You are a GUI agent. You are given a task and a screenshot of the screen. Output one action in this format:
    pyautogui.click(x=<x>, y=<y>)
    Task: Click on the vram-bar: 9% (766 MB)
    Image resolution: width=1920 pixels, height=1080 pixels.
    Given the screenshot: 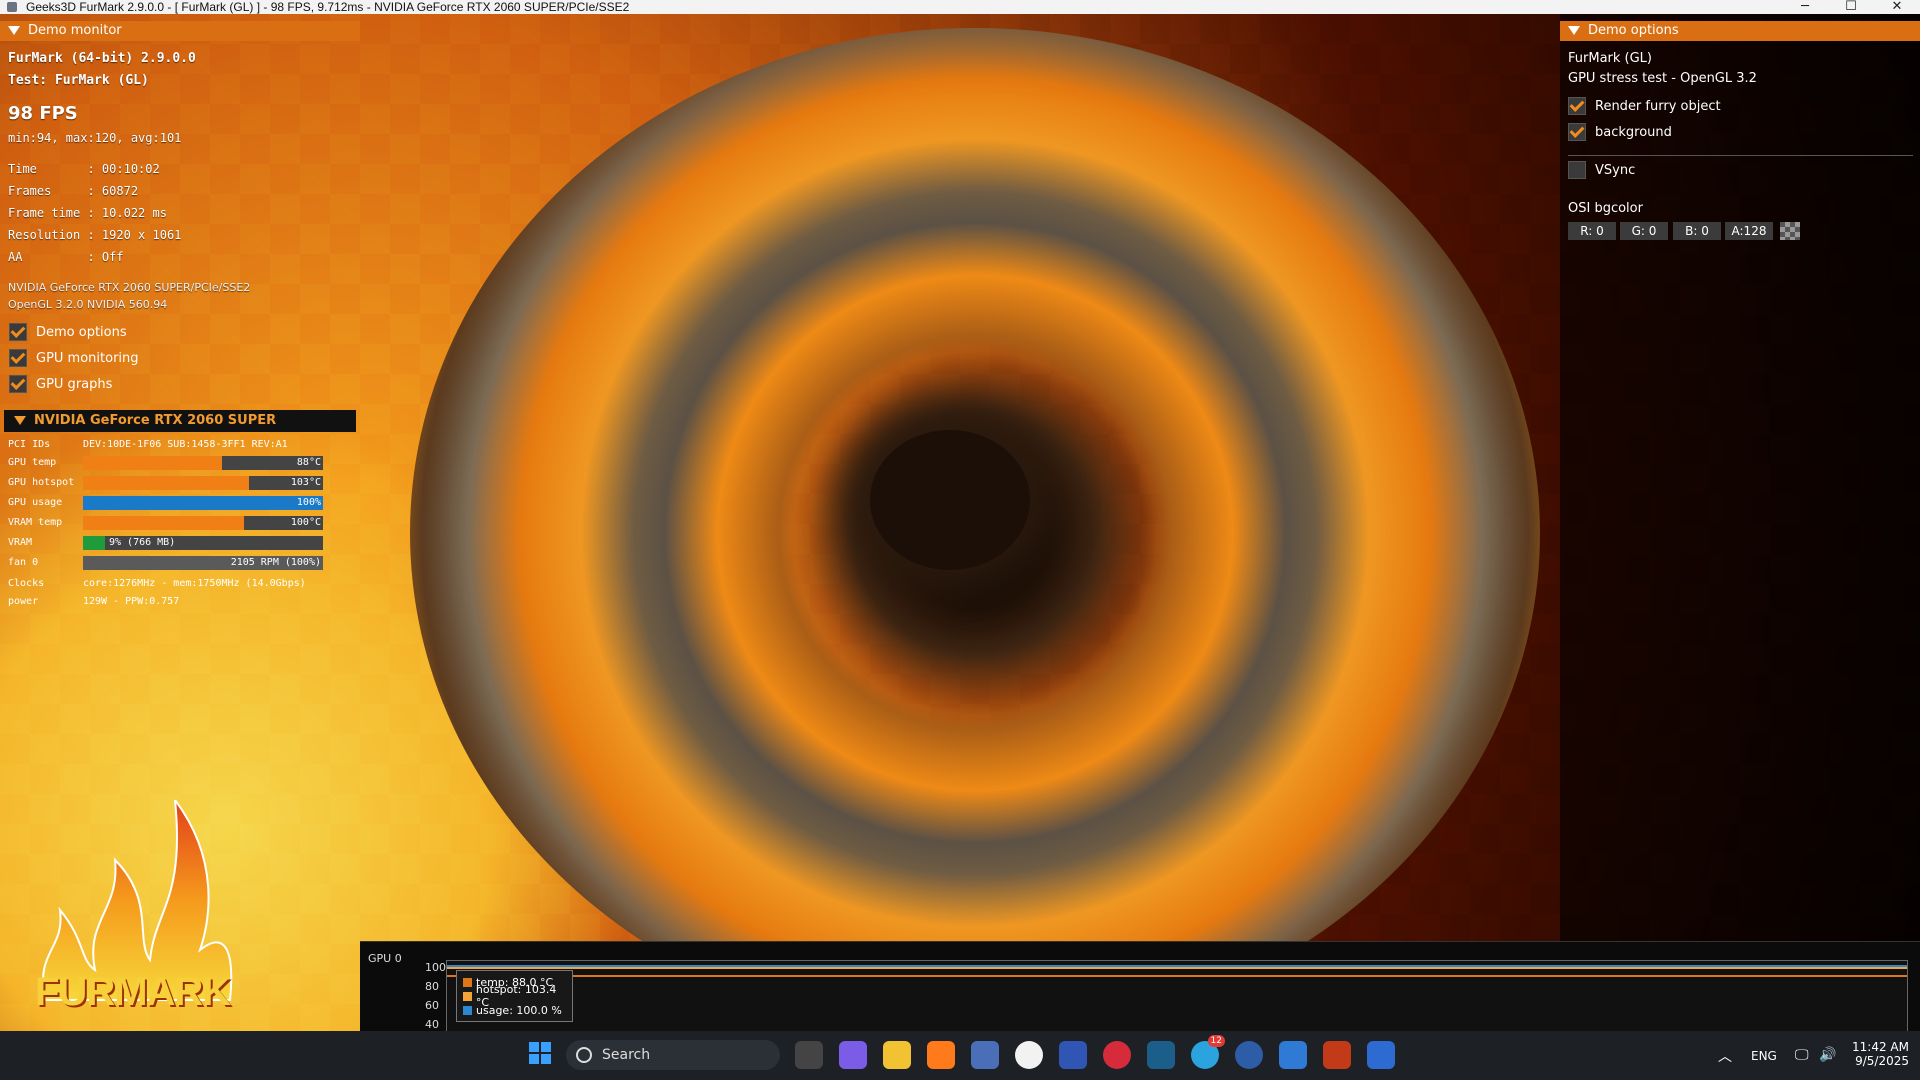 What is the action you would take?
    pyautogui.click(x=203, y=543)
    